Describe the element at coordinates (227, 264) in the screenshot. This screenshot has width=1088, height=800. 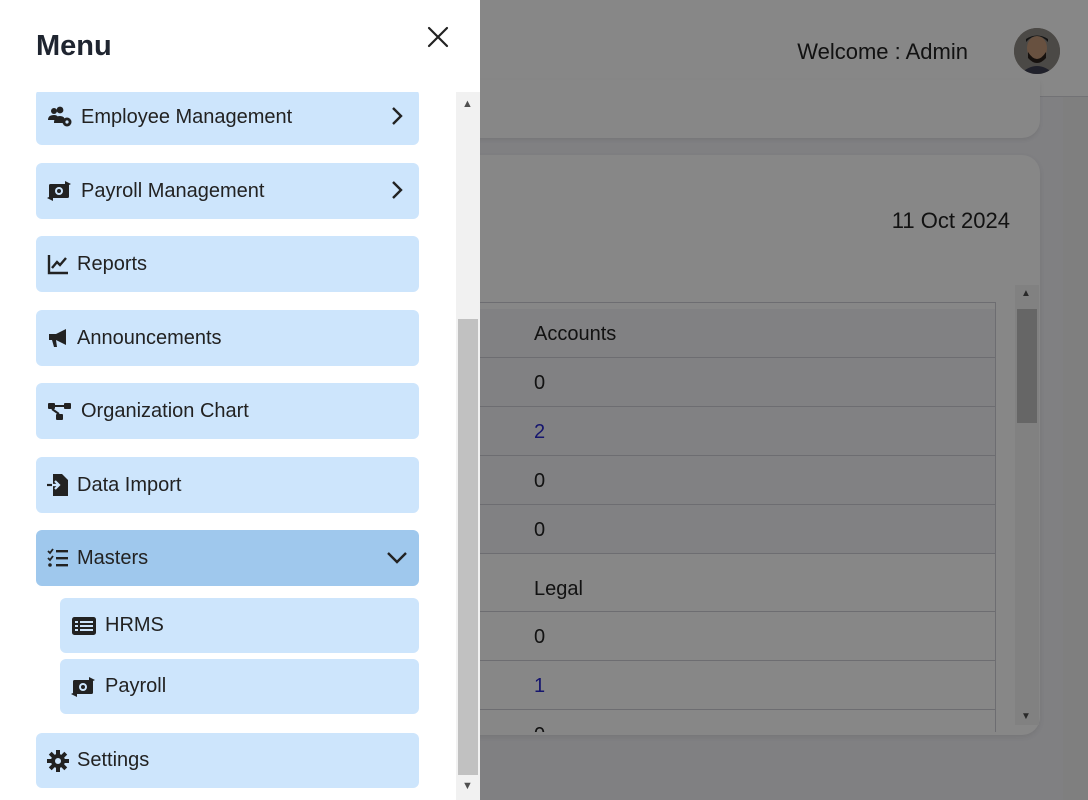
I see `menu-item-reports: Reports` at that location.